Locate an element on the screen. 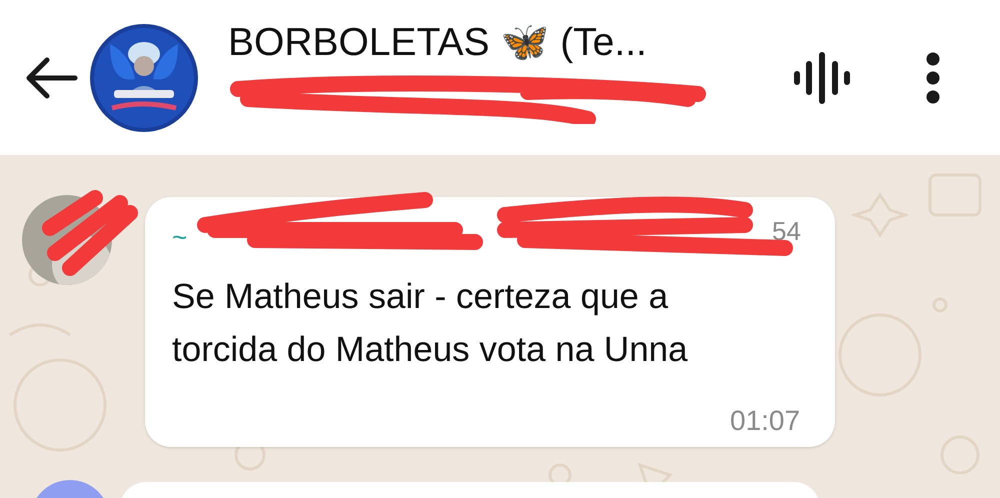 The image size is (1000, 498). message-text: Se Matheus sair - certeza que a torcida do Matheus vota na Unna is located at coordinates (430, 323).